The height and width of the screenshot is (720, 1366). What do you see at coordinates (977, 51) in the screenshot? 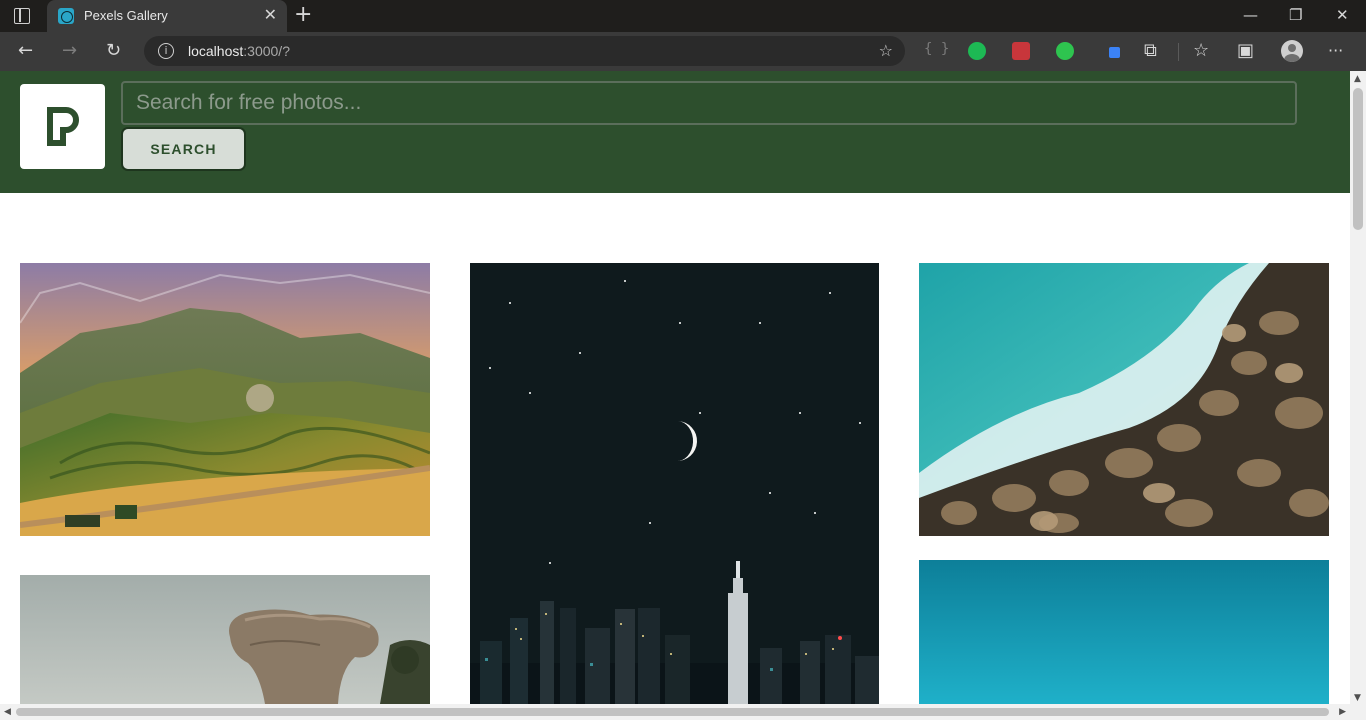
I see `spotify-extension-icon` at bounding box center [977, 51].